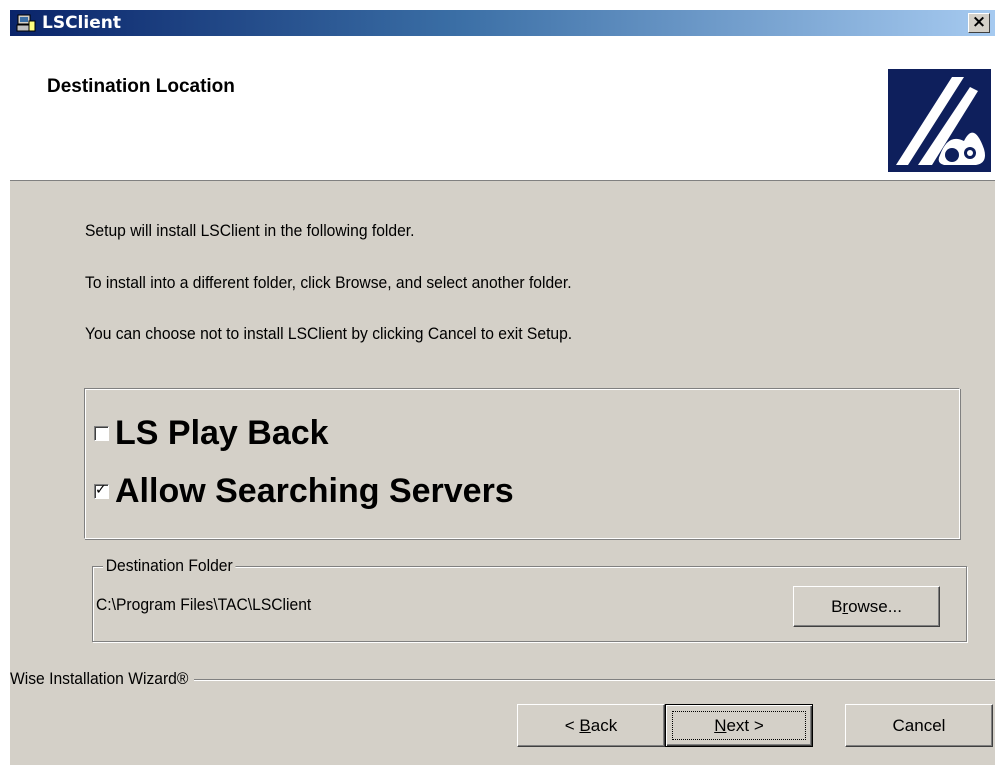 The height and width of the screenshot is (765, 995). Describe the element at coordinates (169, 566) in the screenshot. I see `destination-folder-legend: Destination Folder` at that location.